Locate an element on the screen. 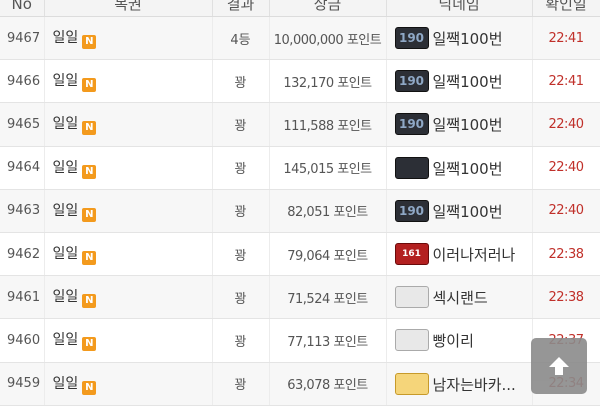 This screenshot has width=600, height=407. nickname-text: 이러나저러나 is located at coordinates (474, 255).